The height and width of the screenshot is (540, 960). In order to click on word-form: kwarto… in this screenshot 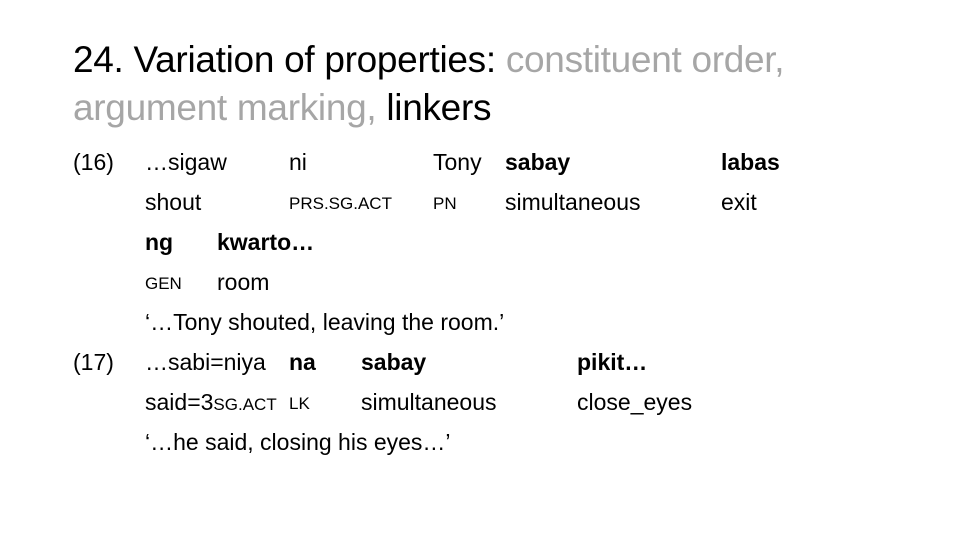, I will do `click(266, 242)`.